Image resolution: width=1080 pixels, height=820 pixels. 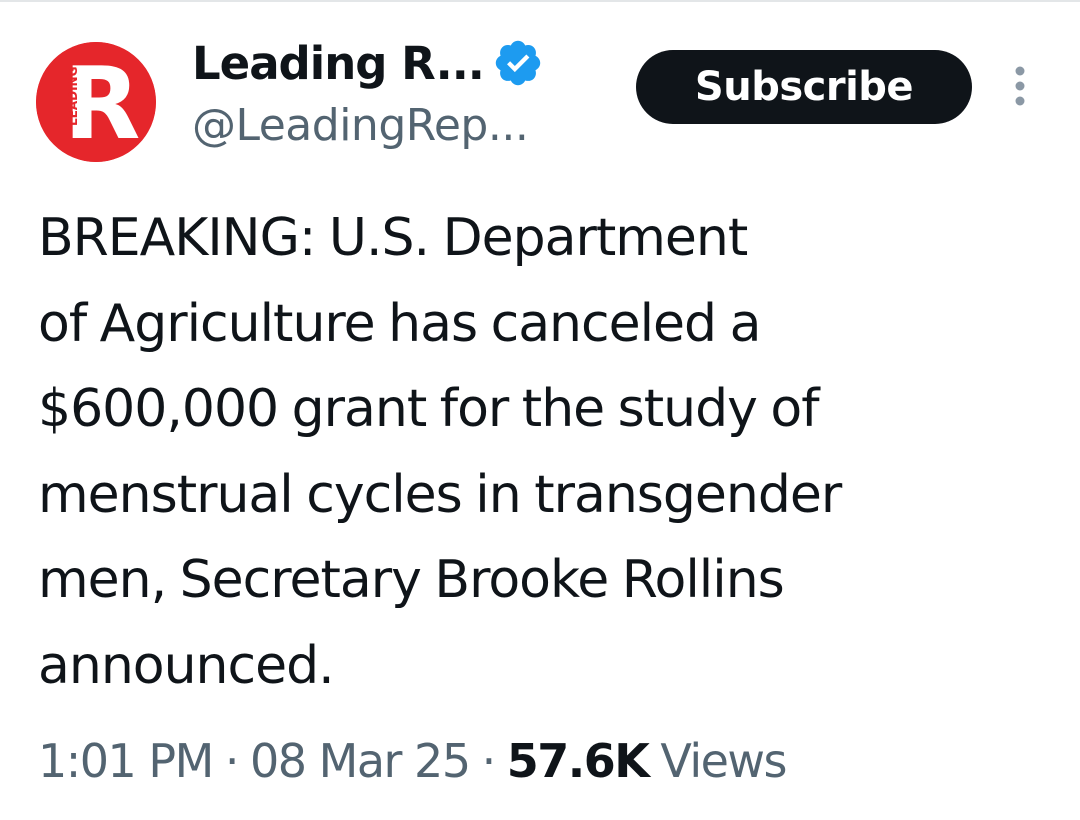 I want to click on tweet-date: 08 Mar 25, so click(x=360, y=761).